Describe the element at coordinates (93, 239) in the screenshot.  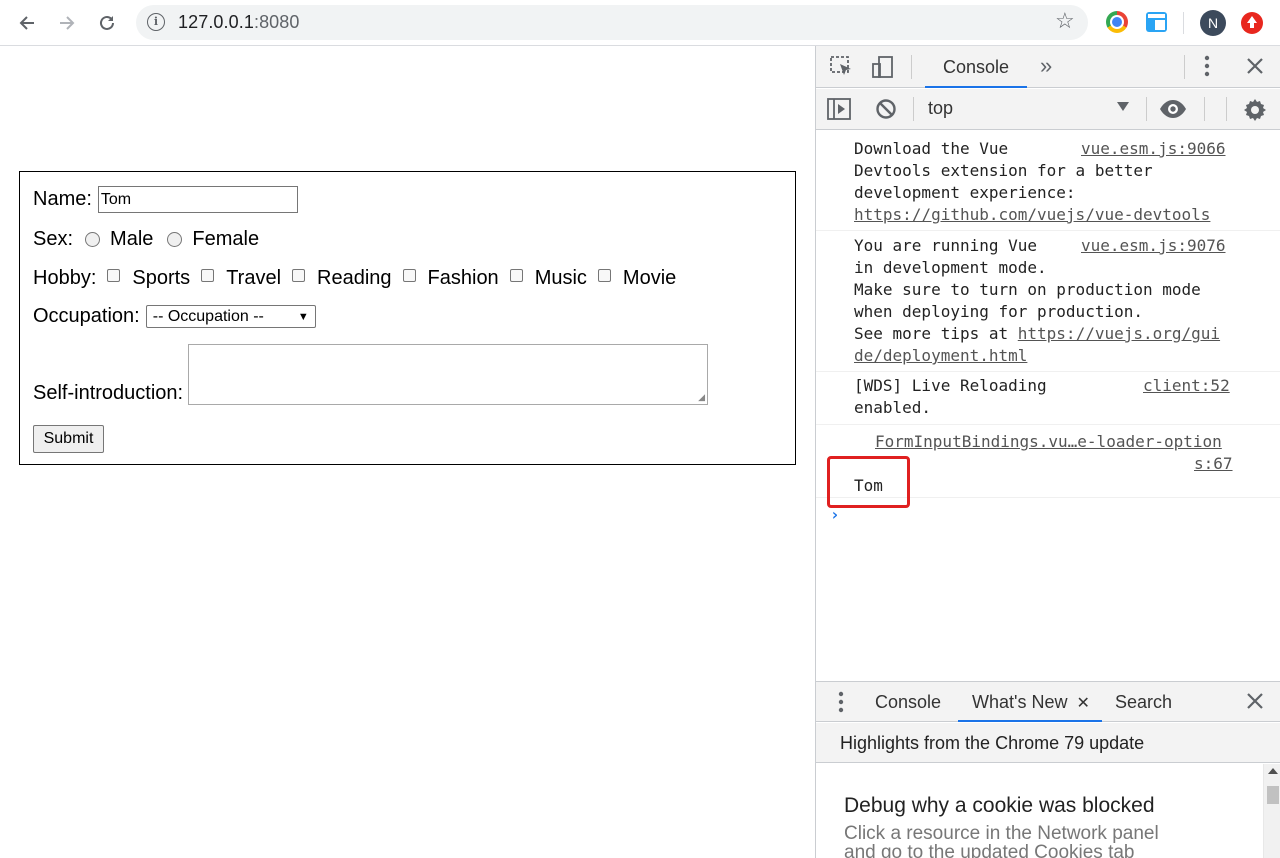
I see `male-radio` at that location.